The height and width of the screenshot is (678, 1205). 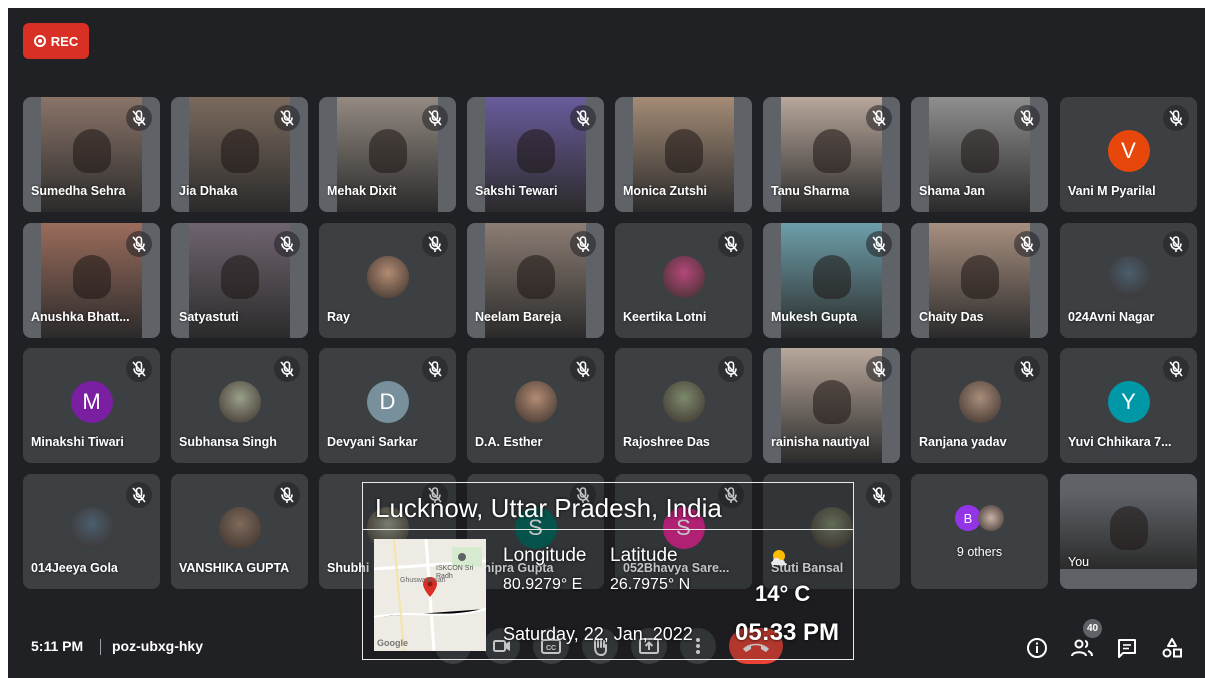 What do you see at coordinates (57, 646) in the screenshot?
I see `meeting-time: 5:11 PM` at bounding box center [57, 646].